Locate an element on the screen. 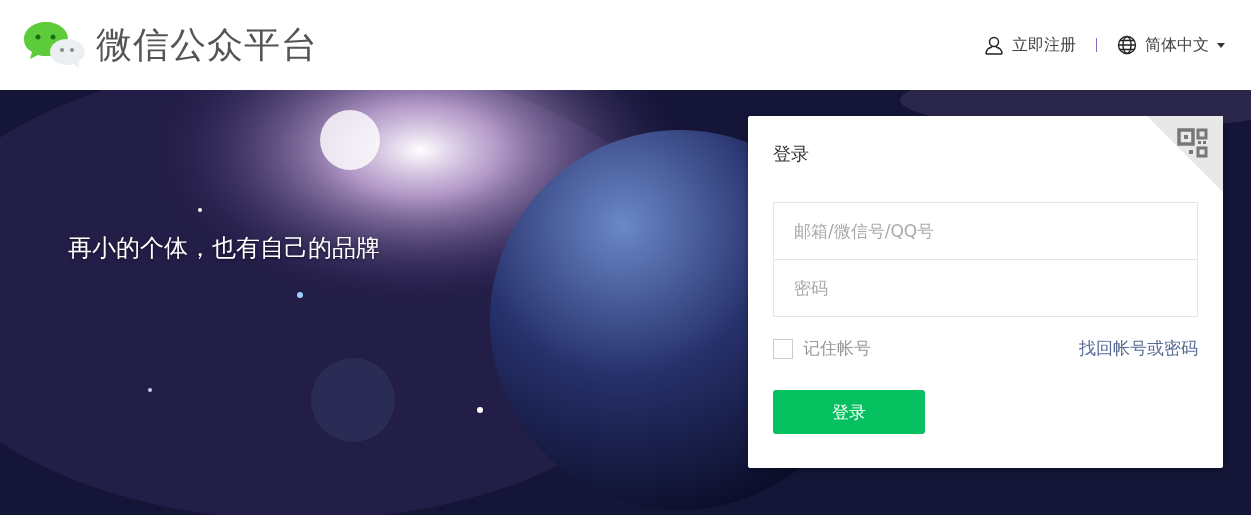  remember-label: 记住帐号 is located at coordinates (837, 348).